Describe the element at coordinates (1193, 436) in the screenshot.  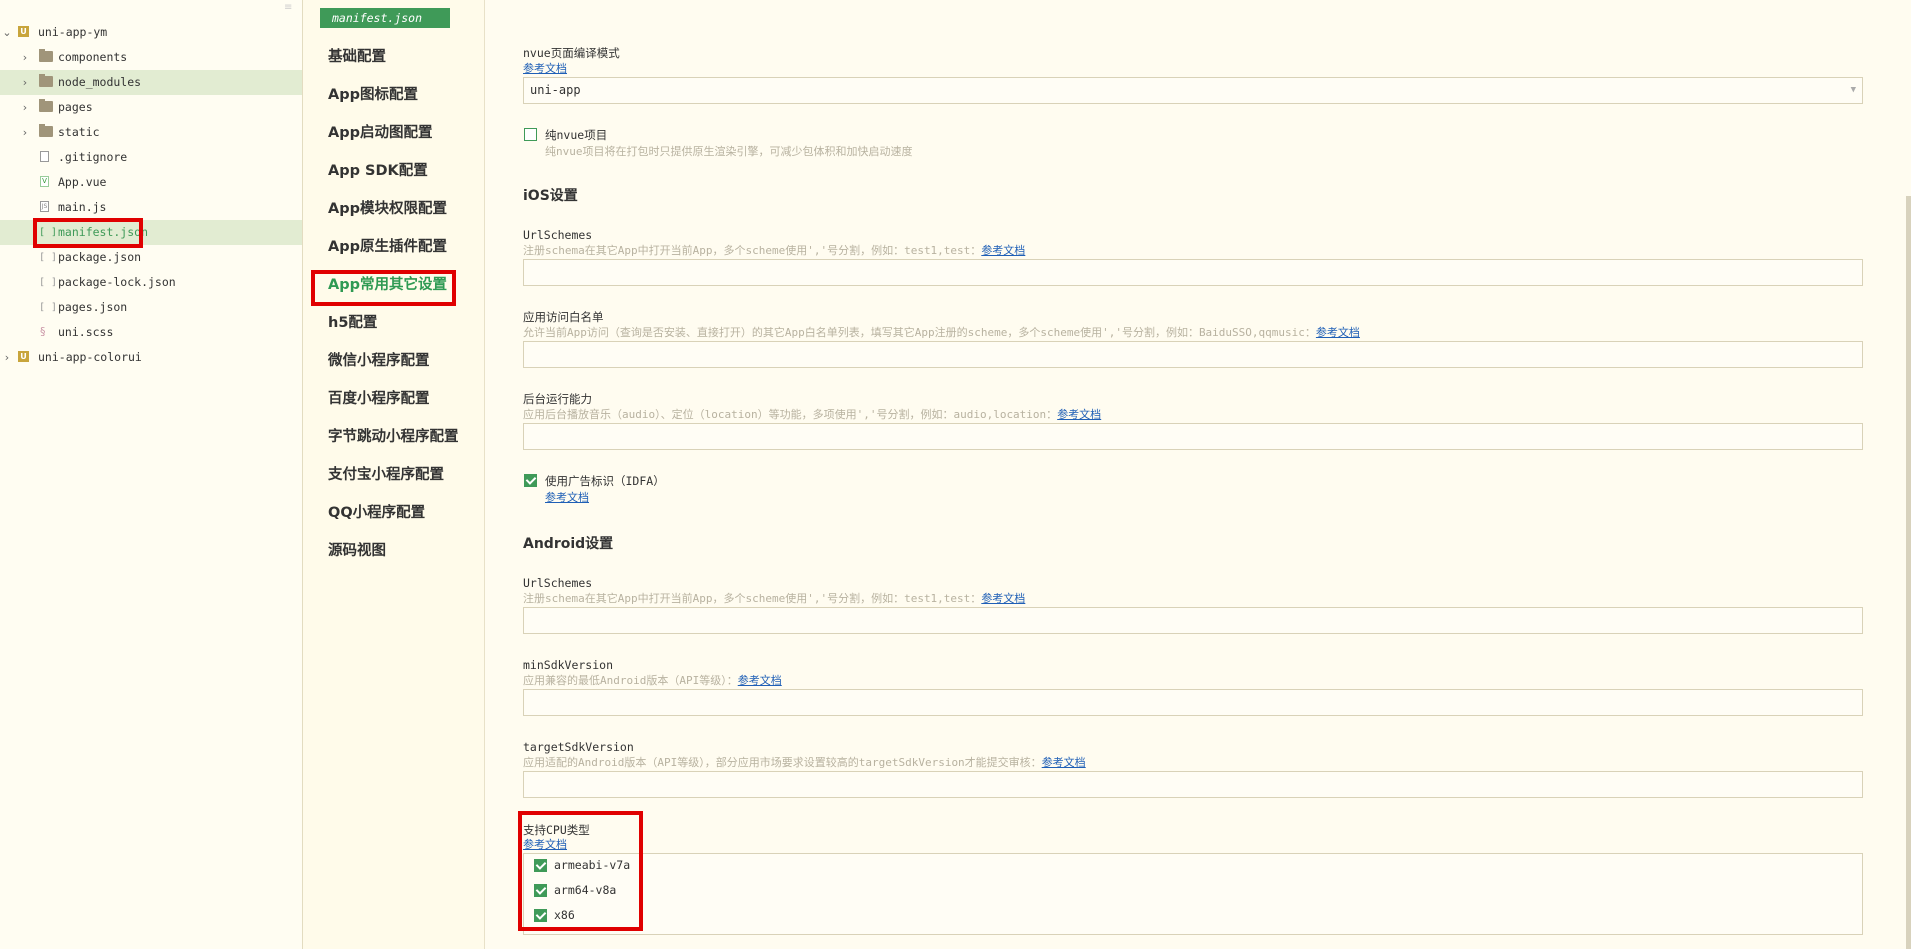
I see `ios-background-input` at that location.